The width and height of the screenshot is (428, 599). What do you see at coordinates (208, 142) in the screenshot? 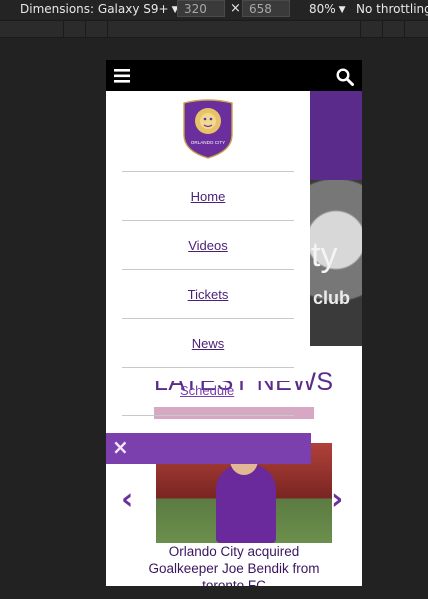
I see `crest-text: ORLANDO CITY` at bounding box center [208, 142].